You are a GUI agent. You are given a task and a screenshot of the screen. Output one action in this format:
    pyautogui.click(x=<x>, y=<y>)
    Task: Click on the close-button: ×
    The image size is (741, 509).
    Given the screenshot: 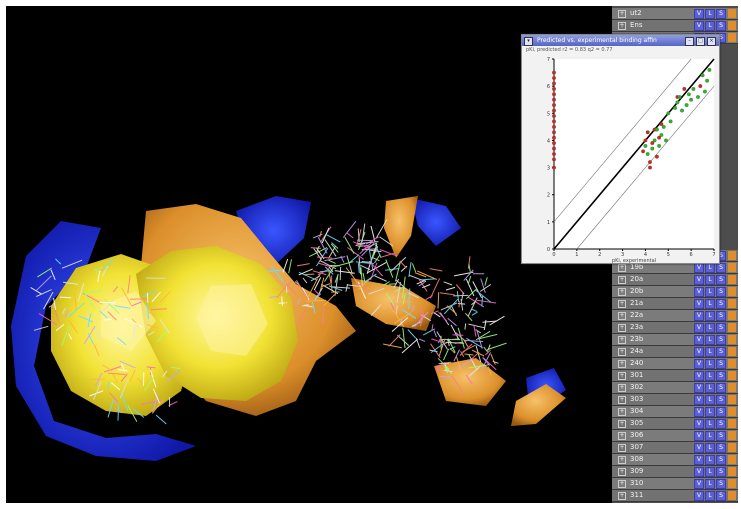 What is the action you would take?
    pyautogui.click(x=711, y=41)
    